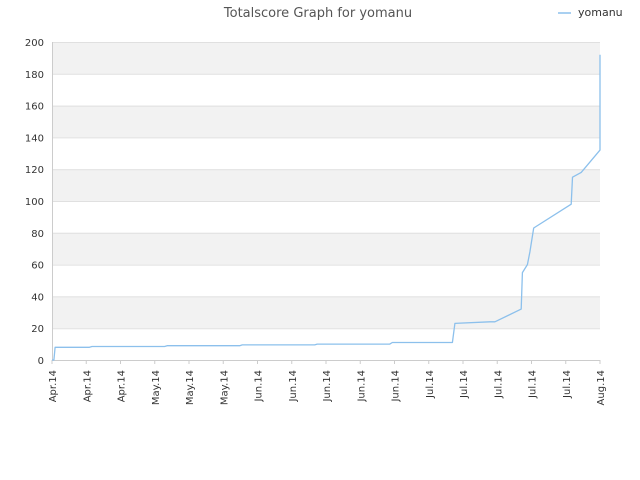 Image resolution: width=640 pixels, height=480 pixels. Describe the element at coordinates (37, 234) in the screenshot. I see `y-tick-label-80: 80` at that location.